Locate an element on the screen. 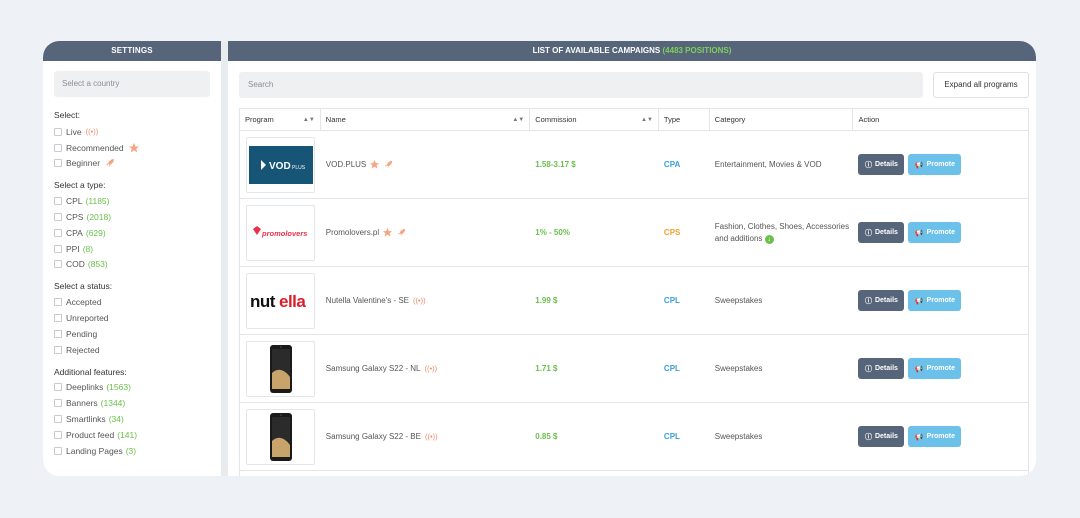  filter-live: Live ((•)) is located at coordinates (137, 132).